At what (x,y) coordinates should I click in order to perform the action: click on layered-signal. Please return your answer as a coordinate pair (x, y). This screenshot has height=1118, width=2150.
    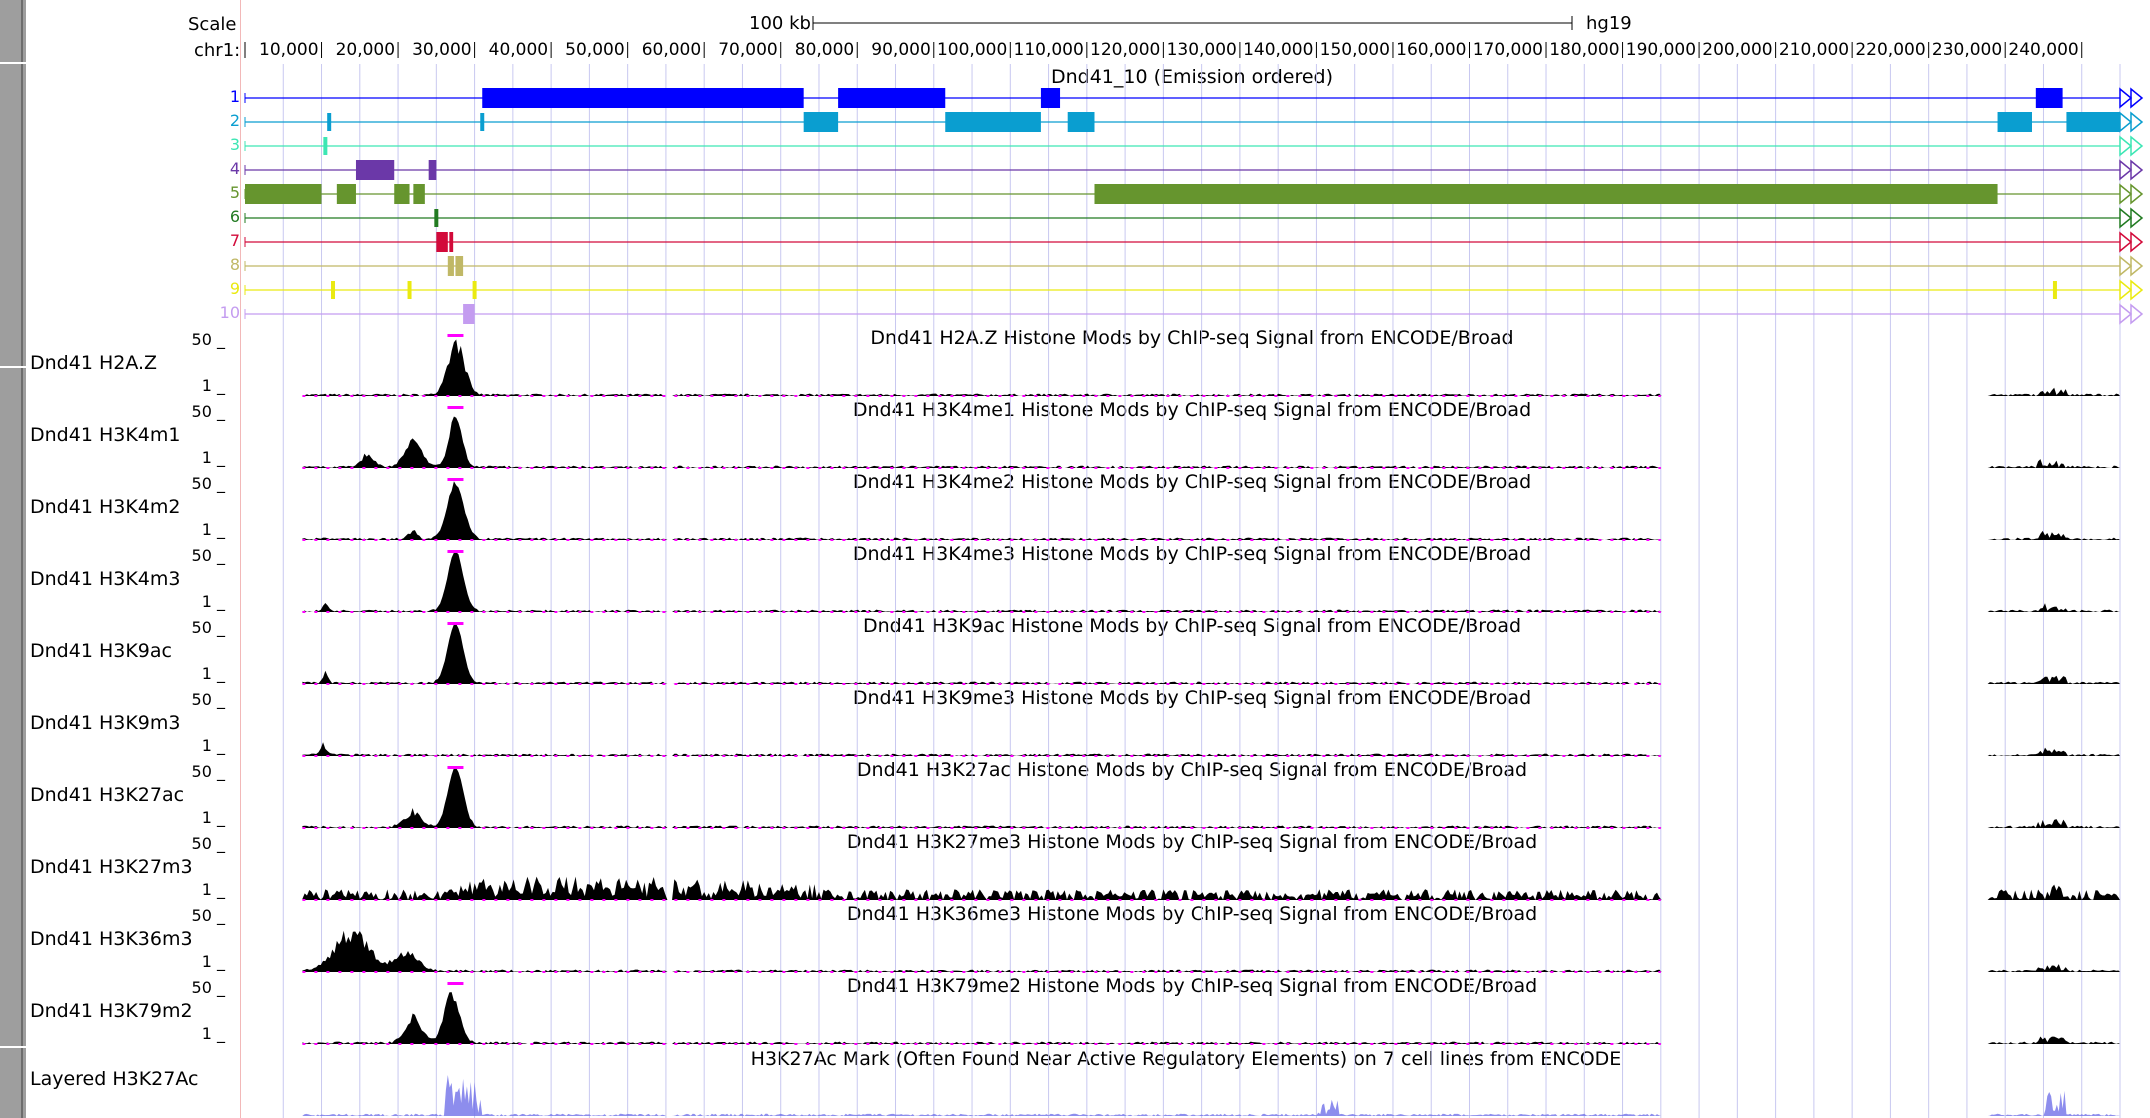
    Looking at the image, I should click on (1211, 1095).